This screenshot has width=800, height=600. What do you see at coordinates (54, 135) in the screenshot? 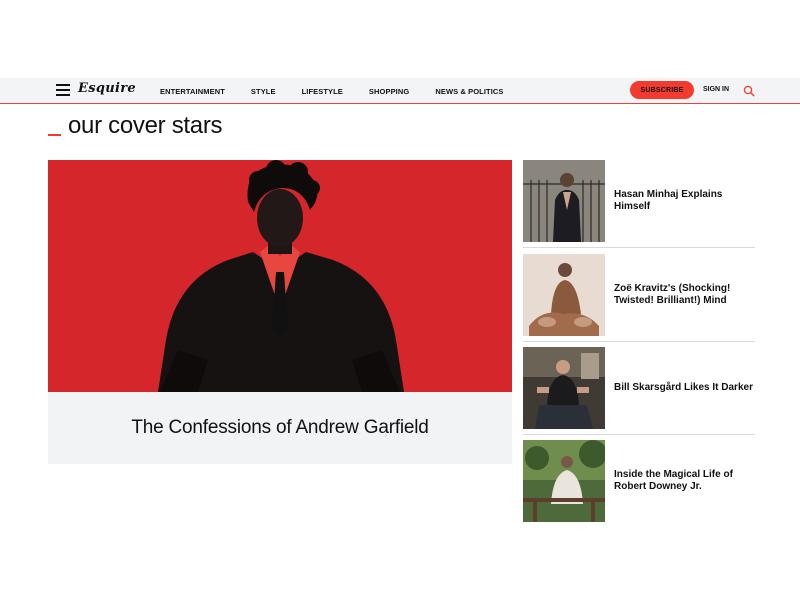
I see `accent-dash` at bounding box center [54, 135].